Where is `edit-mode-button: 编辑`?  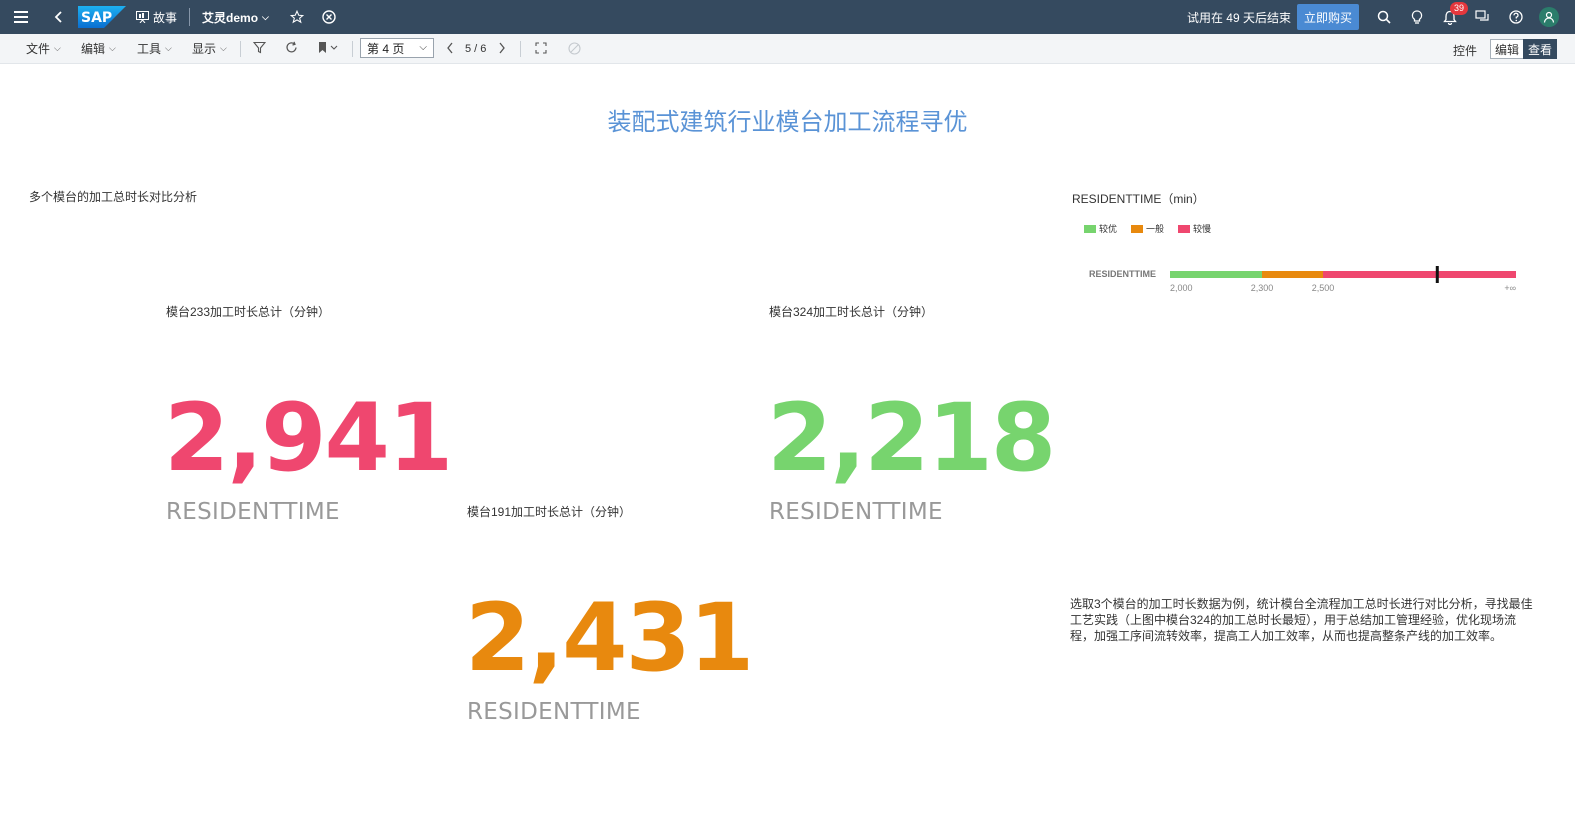
edit-mode-button: 编辑 is located at coordinates (1507, 49).